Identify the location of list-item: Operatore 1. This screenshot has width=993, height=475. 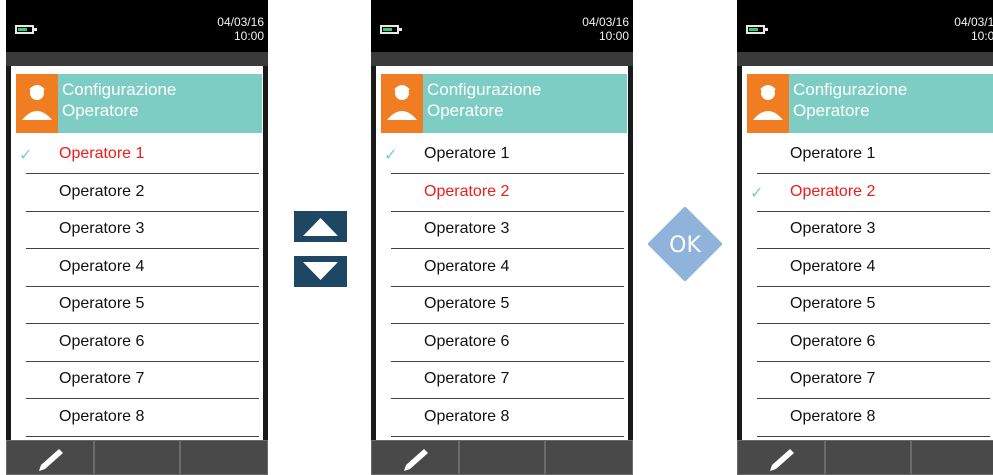
(867, 155).